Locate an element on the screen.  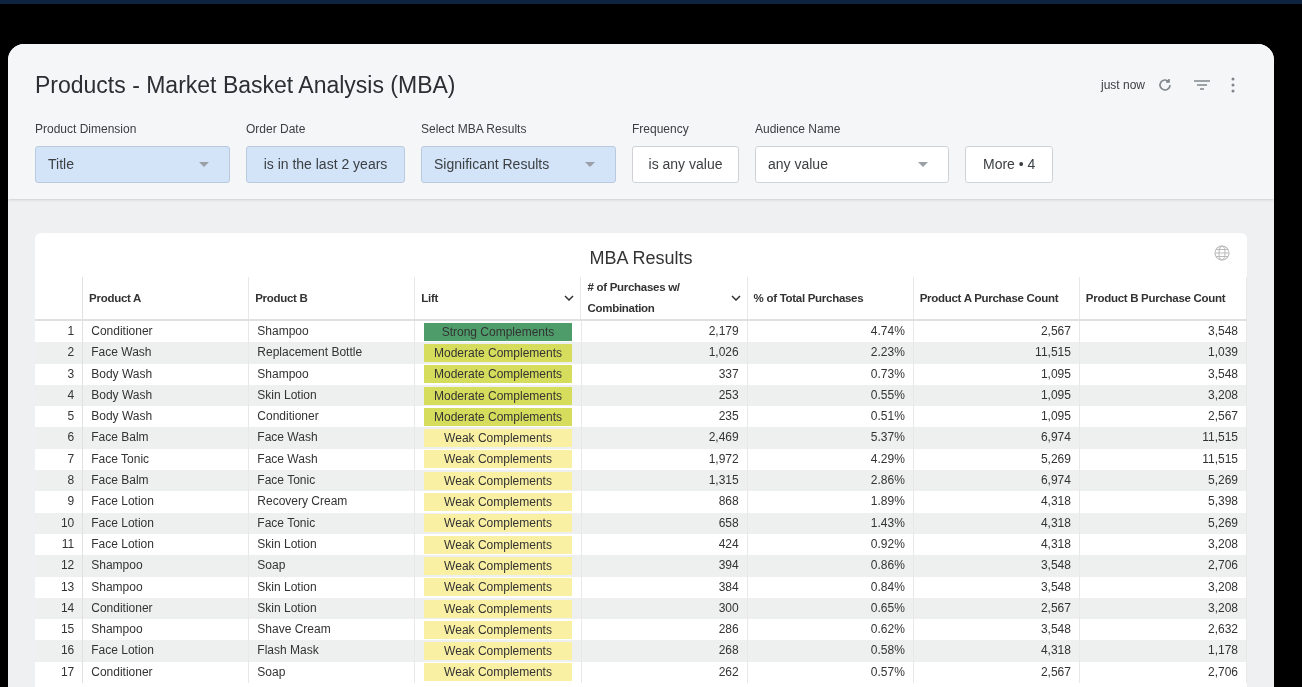
row-number: 6 is located at coordinates (59, 438).